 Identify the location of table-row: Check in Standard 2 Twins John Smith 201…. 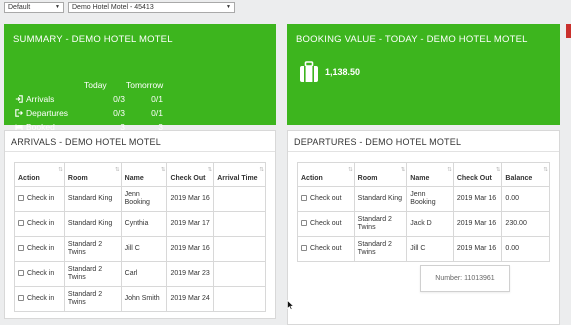
(140, 299).